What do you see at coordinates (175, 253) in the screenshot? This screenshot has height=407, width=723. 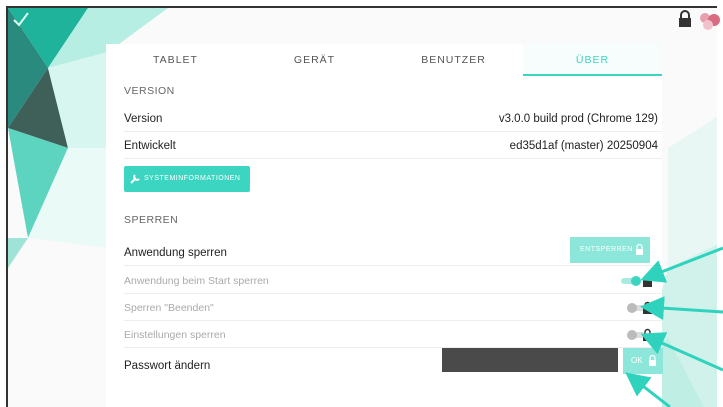 I see `lock-app-label: Anwendung sperren` at bounding box center [175, 253].